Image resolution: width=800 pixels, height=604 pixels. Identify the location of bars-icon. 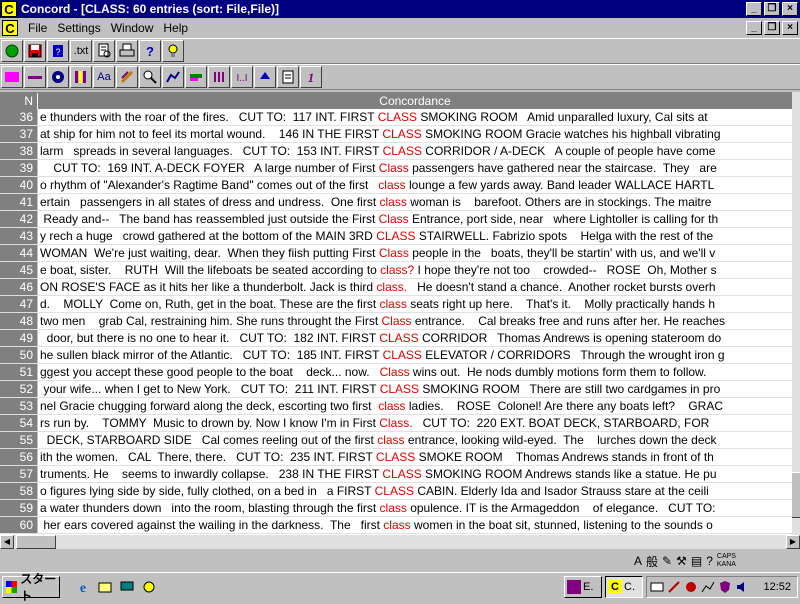
(219, 77).